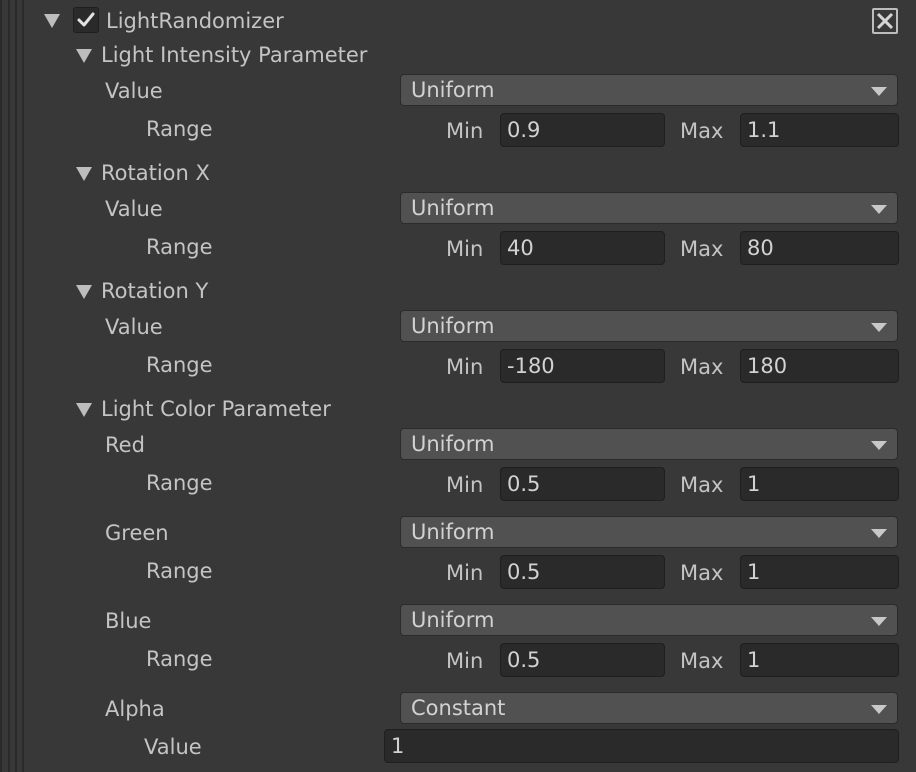 The image size is (916, 772). What do you see at coordinates (52, 21) in the screenshot?
I see `component-foldout-icon` at bounding box center [52, 21].